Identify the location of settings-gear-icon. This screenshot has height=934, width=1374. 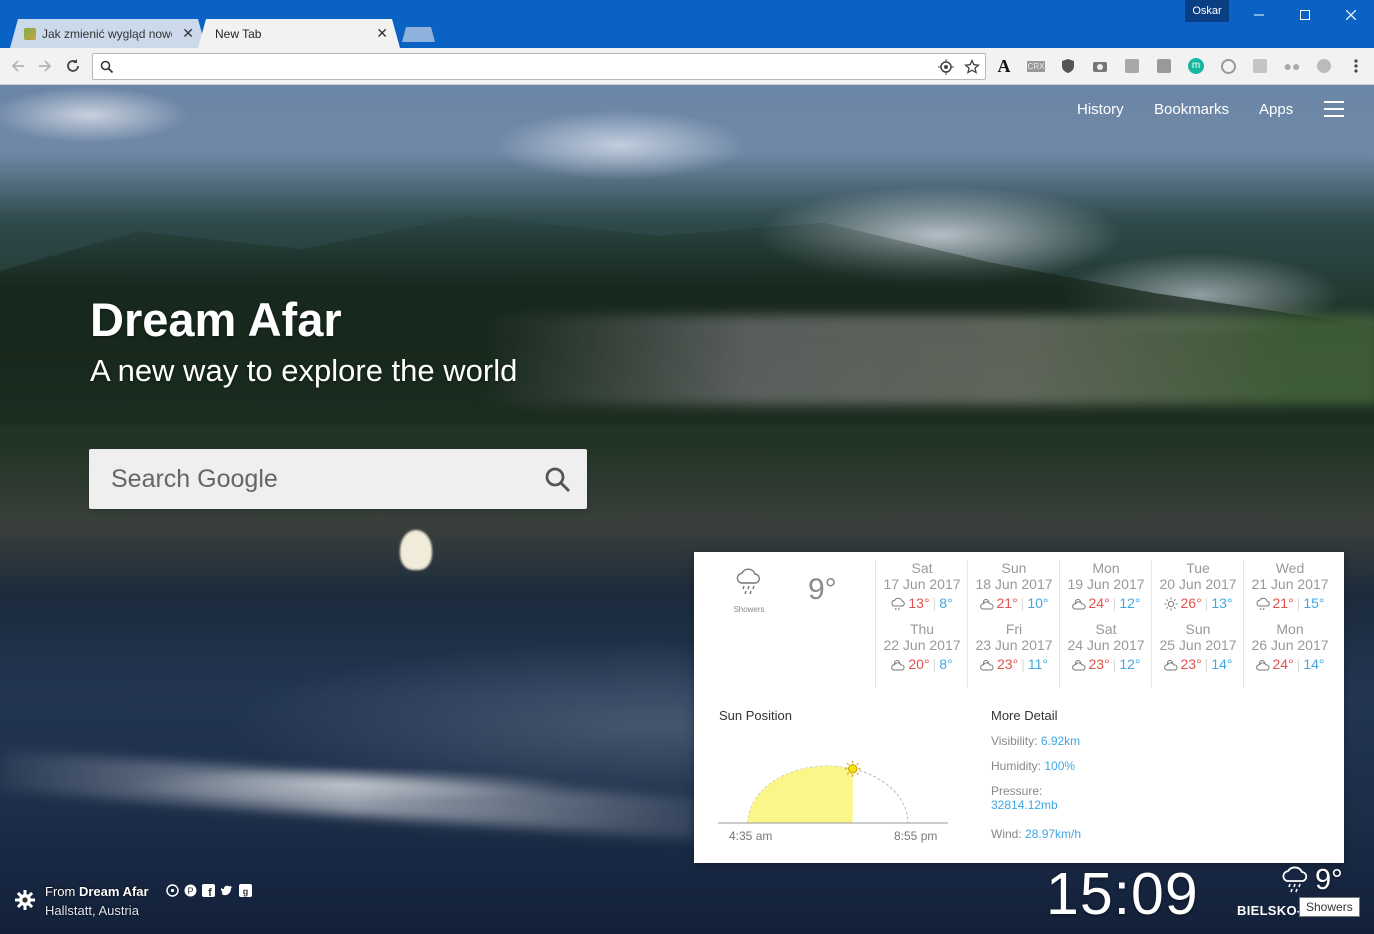
(25, 900).